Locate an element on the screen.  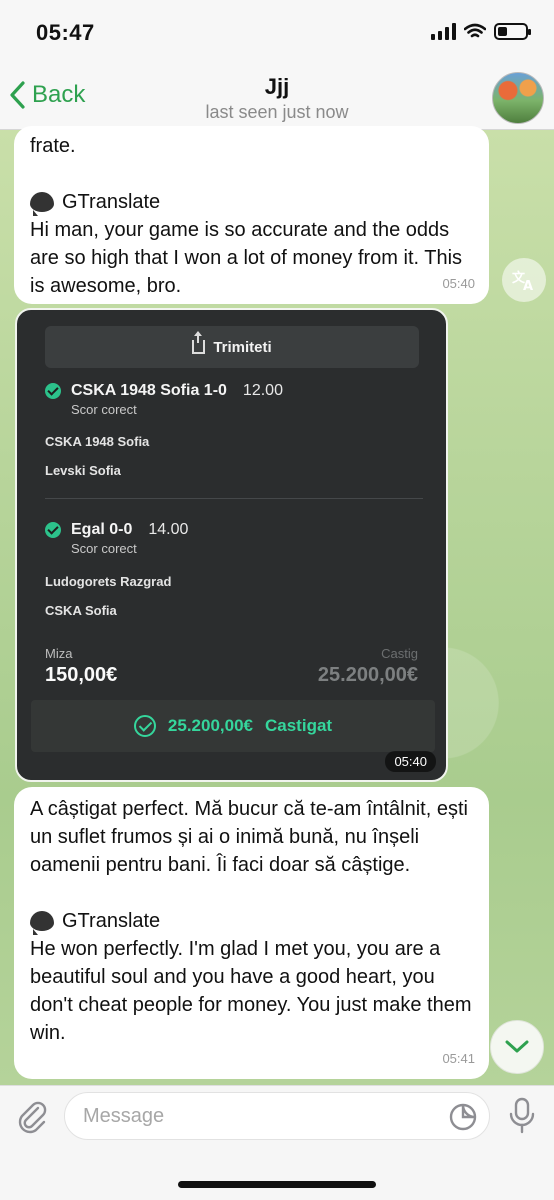
contact-info: Jjj last seen just now is located at coordinates (277, 98).